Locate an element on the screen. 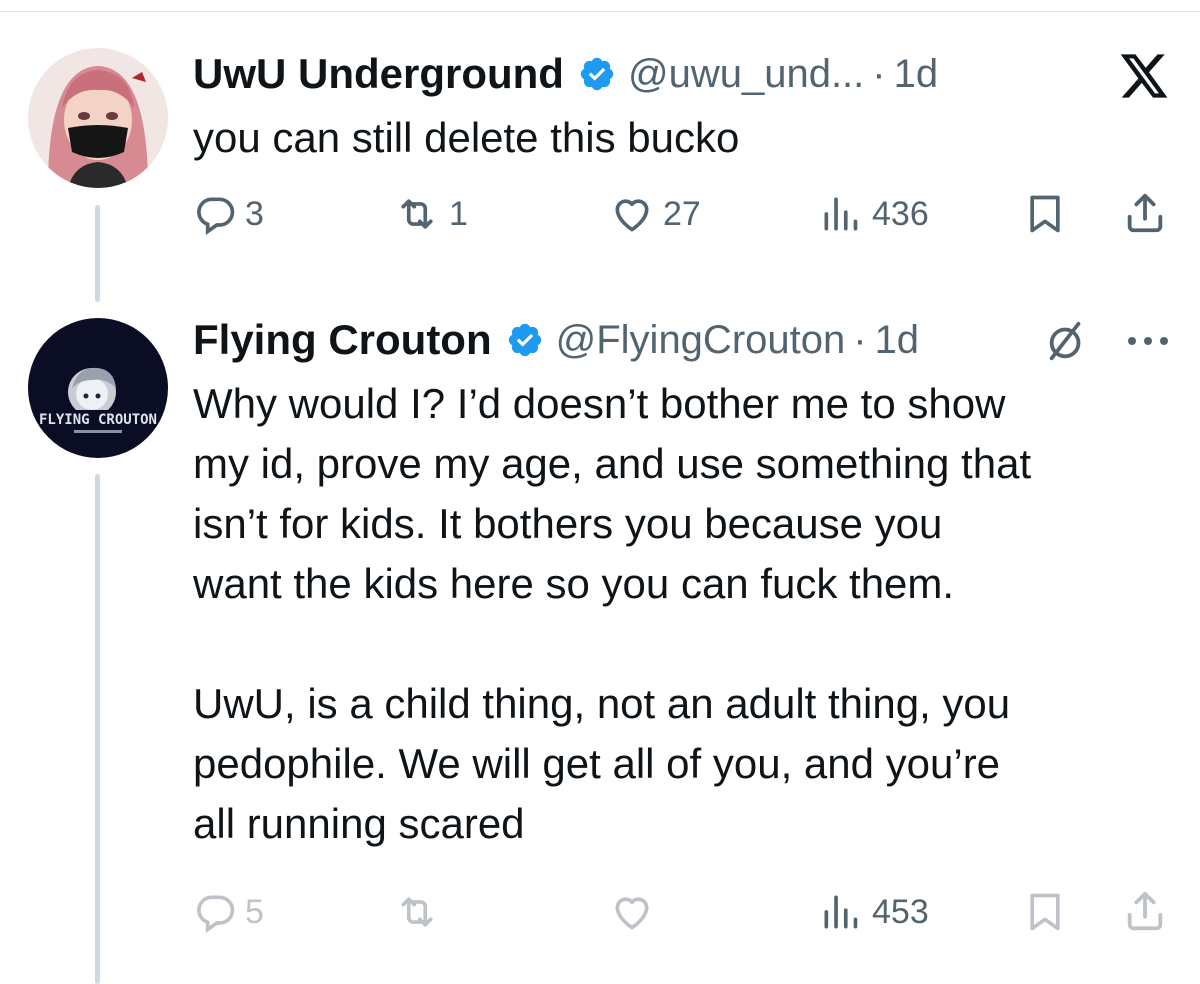 The width and height of the screenshot is (1200, 984). more-icon is located at coordinates (1148, 341).